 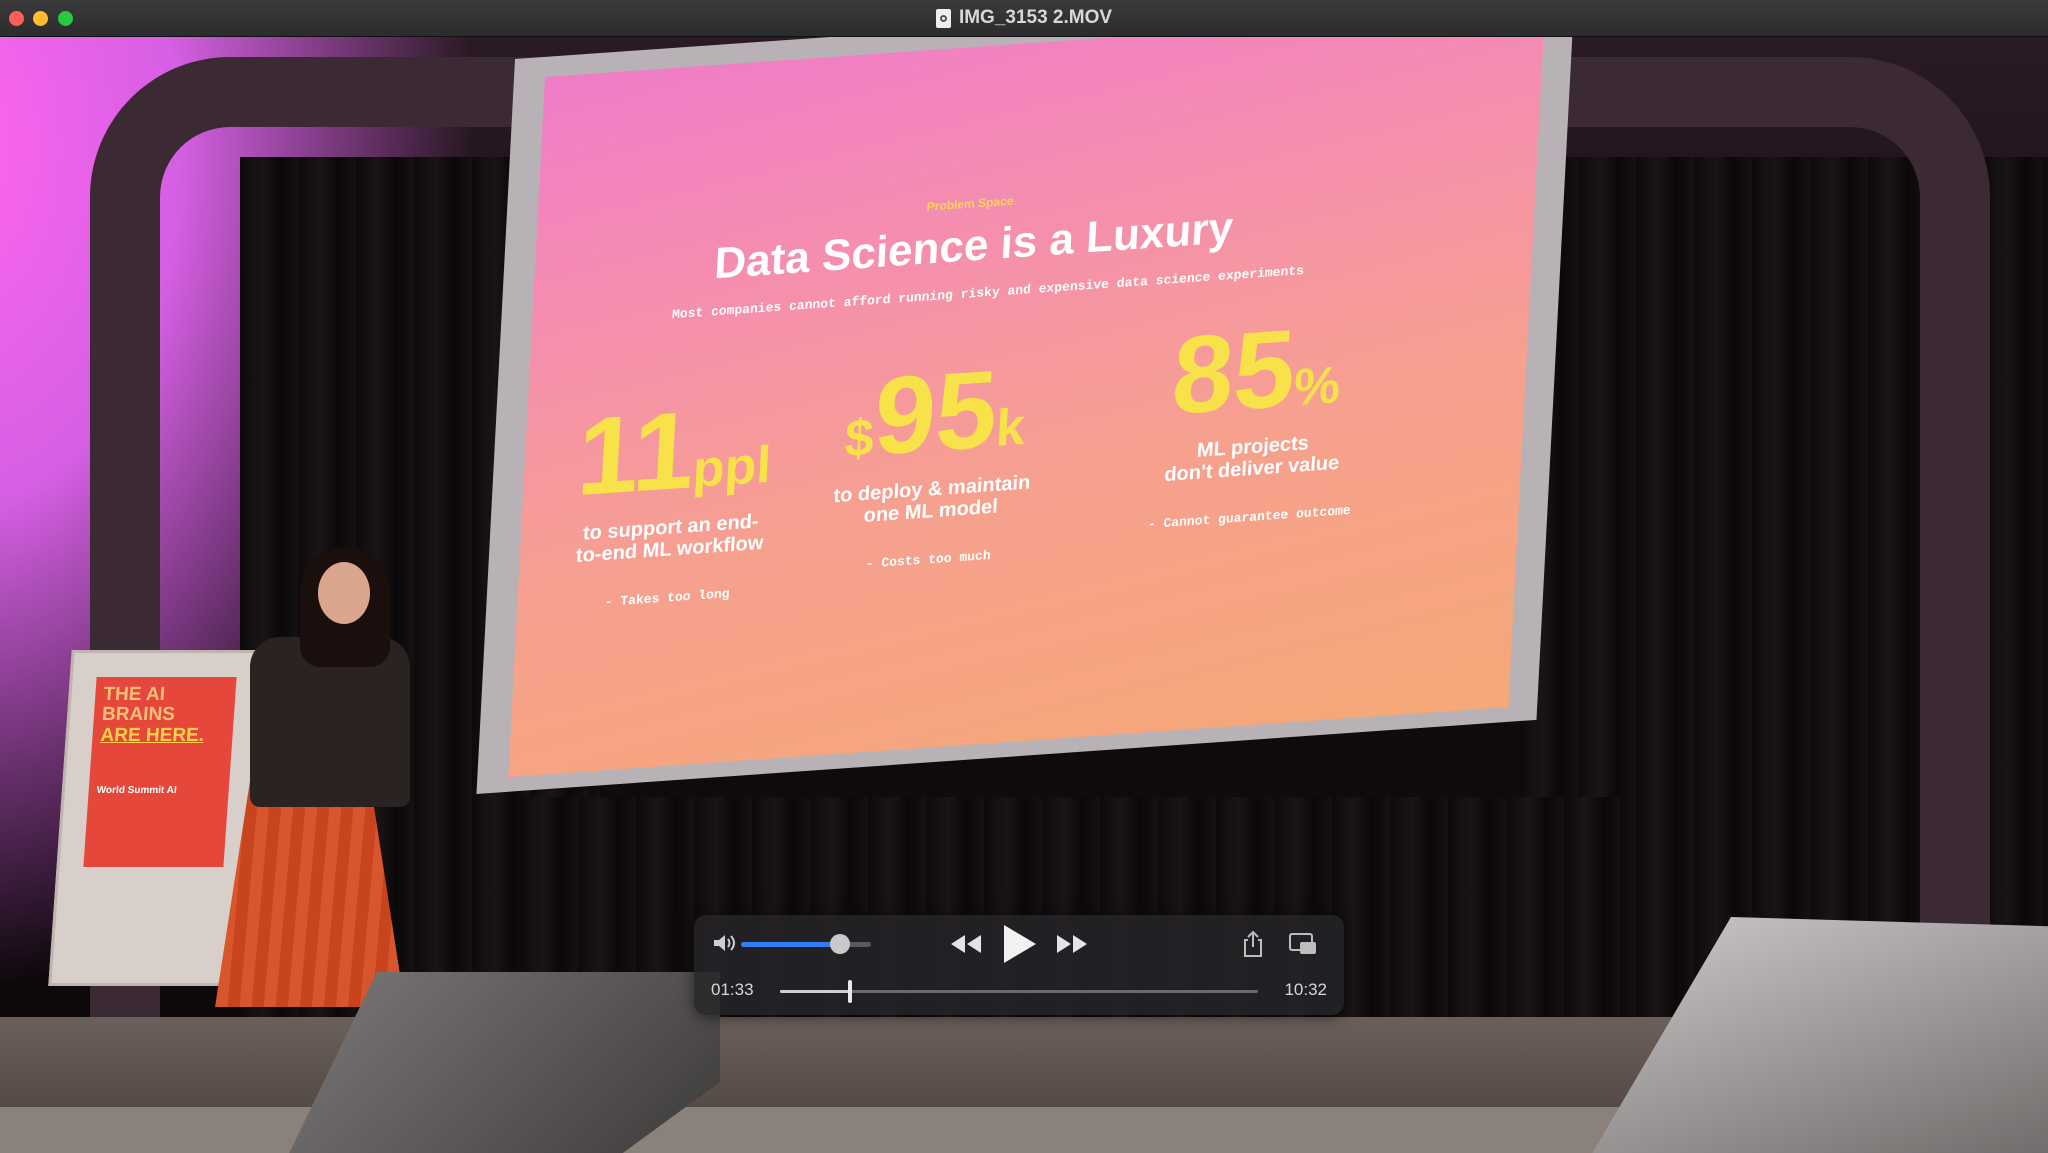 I want to click on window-title: IMG_3153 2.MOV, so click(x=1024, y=18).